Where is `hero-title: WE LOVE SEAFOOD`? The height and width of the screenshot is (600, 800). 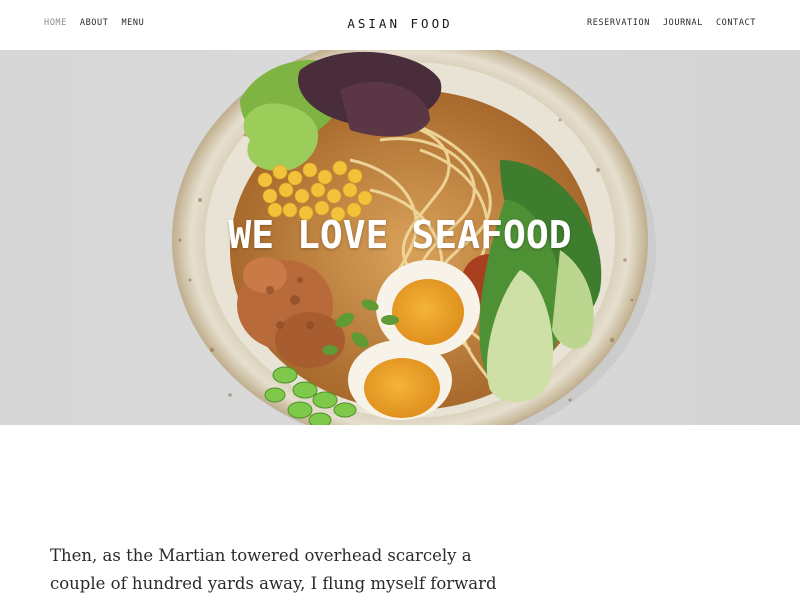
hero-title: WE LOVE SEAFOOD is located at coordinates (400, 235).